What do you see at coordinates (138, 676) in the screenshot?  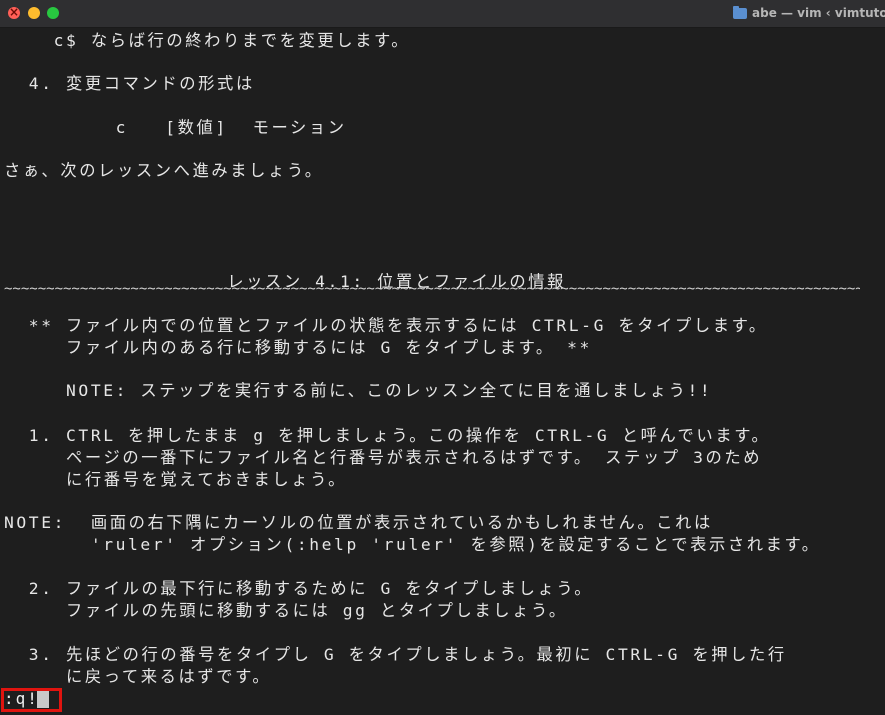 I see `text-line: に戻って来るはずです。` at bounding box center [138, 676].